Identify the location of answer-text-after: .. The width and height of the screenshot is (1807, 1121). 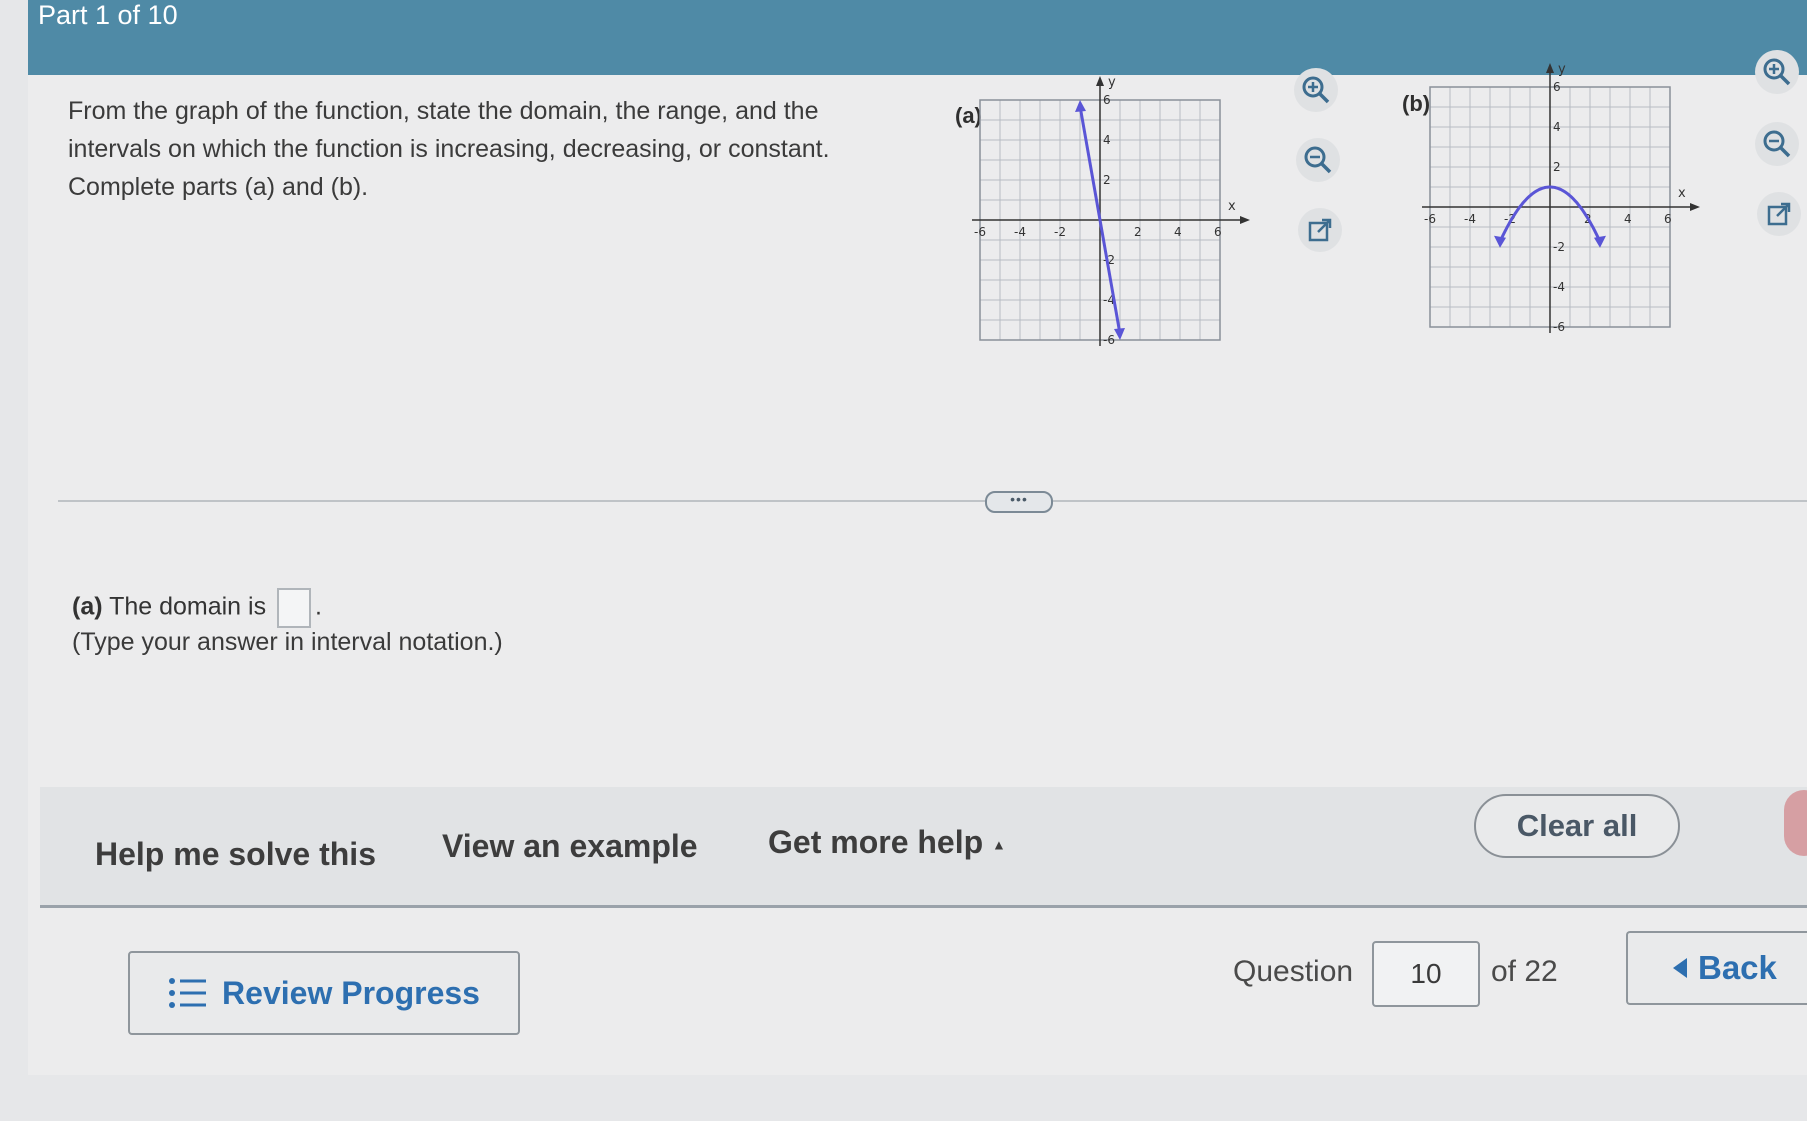
(318, 606).